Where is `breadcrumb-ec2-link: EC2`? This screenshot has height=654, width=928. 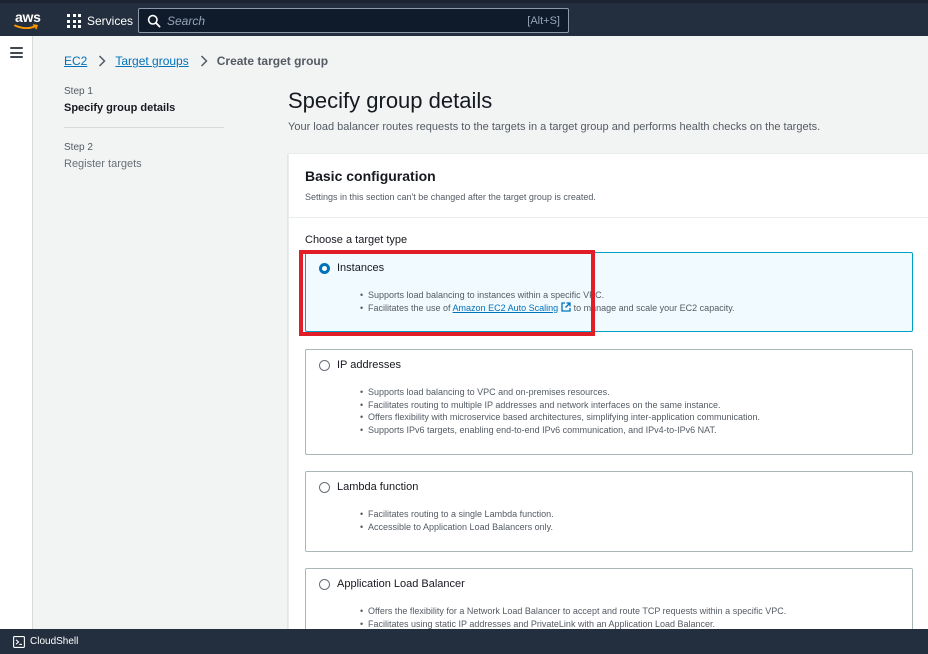
breadcrumb-ec2-link: EC2 is located at coordinates (75, 61).